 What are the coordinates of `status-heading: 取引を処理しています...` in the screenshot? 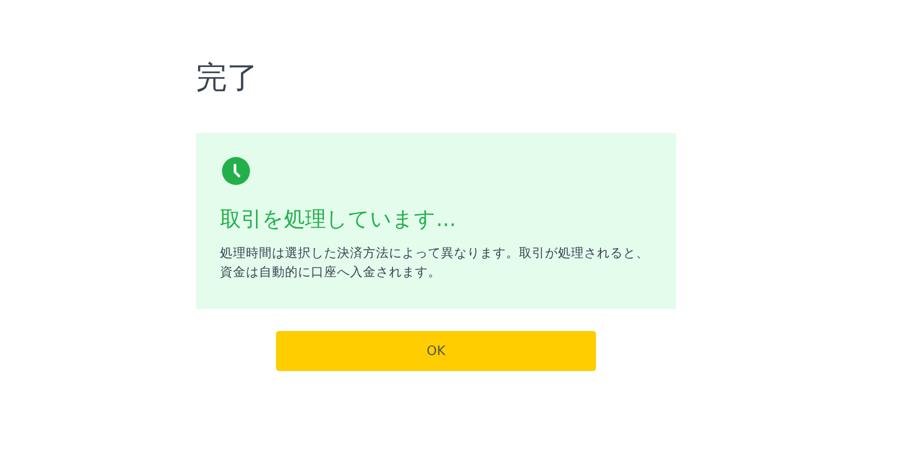 It's located at (339, 219).